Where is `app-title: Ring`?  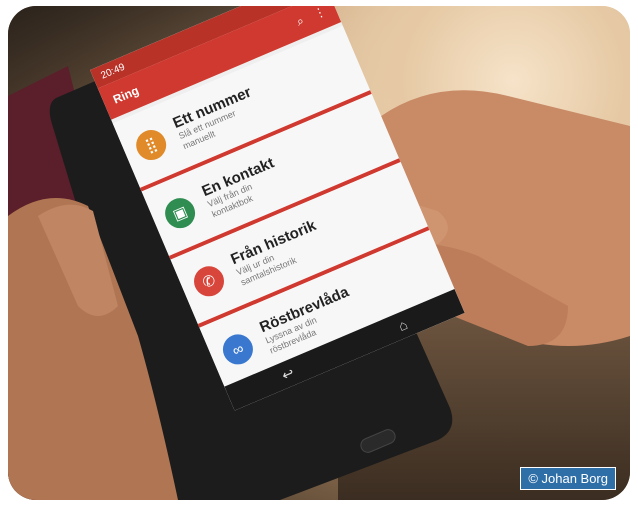
app-title: Ring is located at coordinates (125, 95).